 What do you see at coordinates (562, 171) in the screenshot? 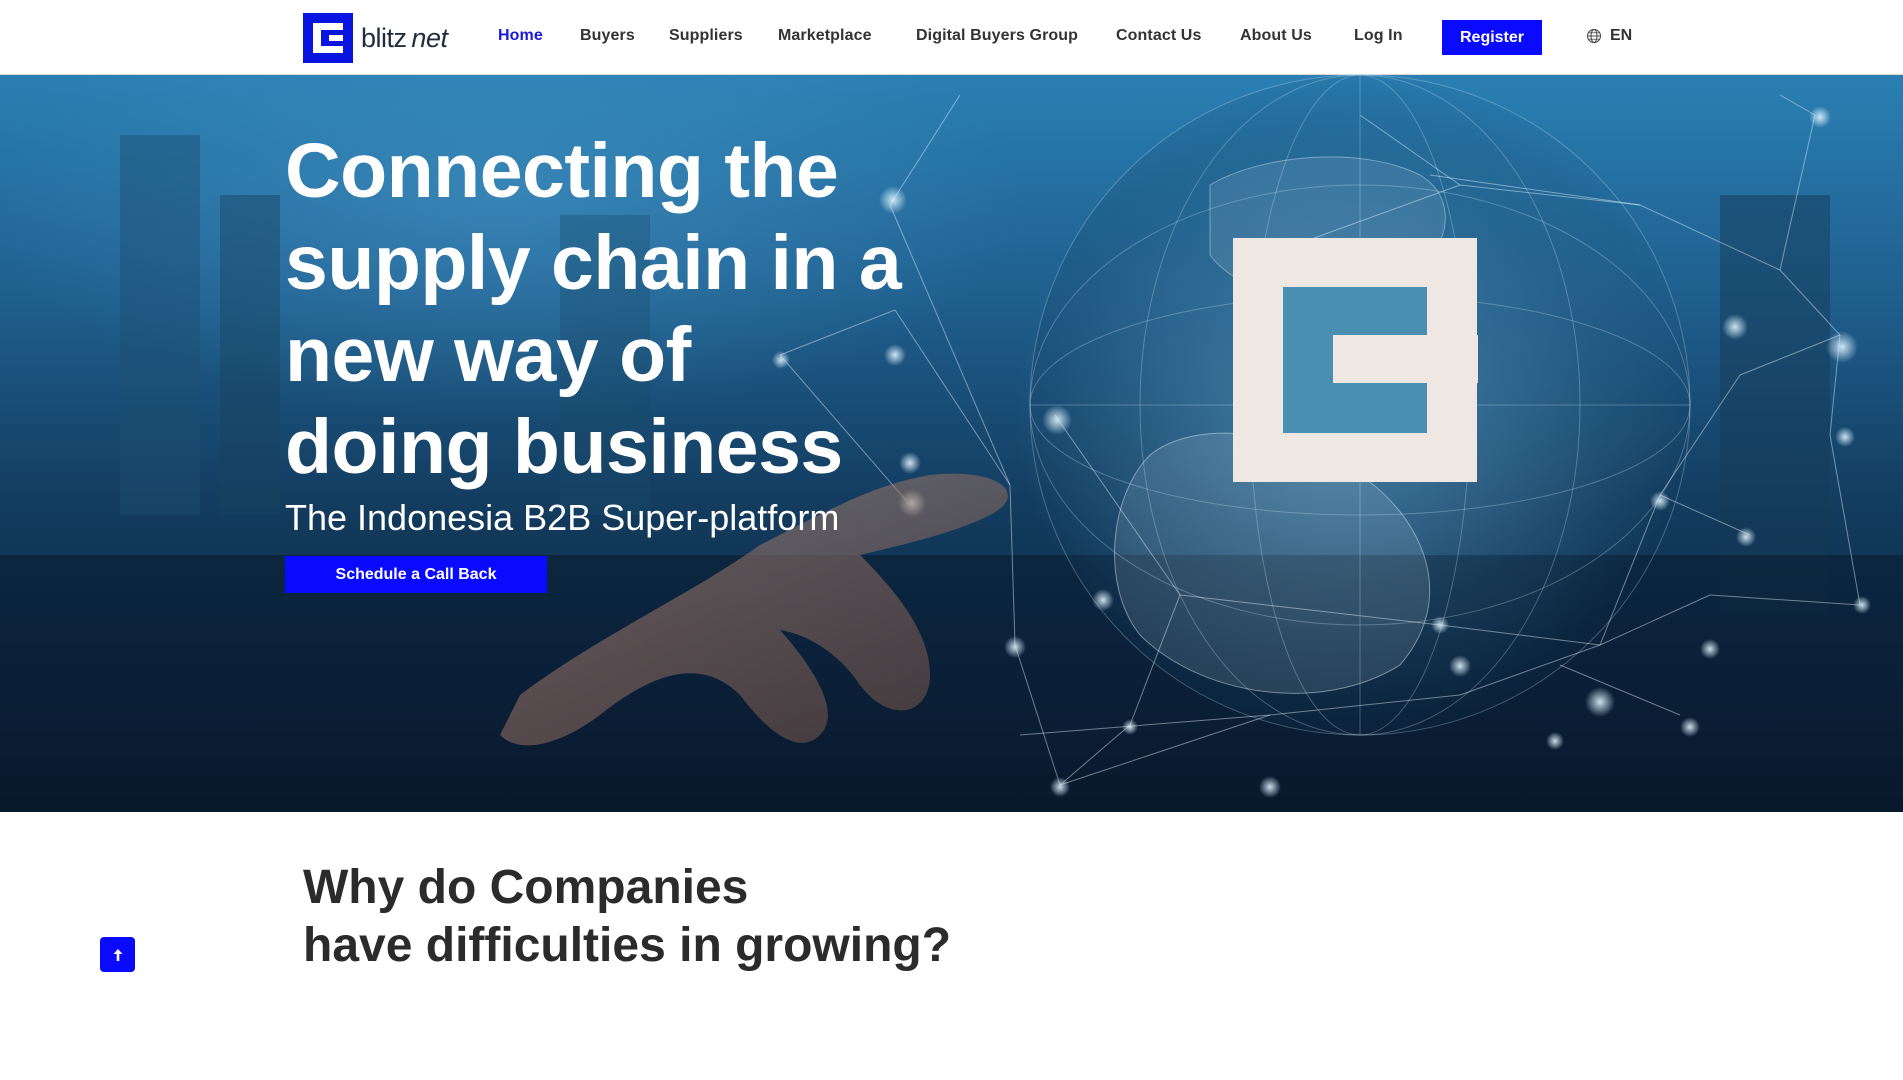
I see `hero-title-line-1: Connecting the` at bounding box center [562, 171].